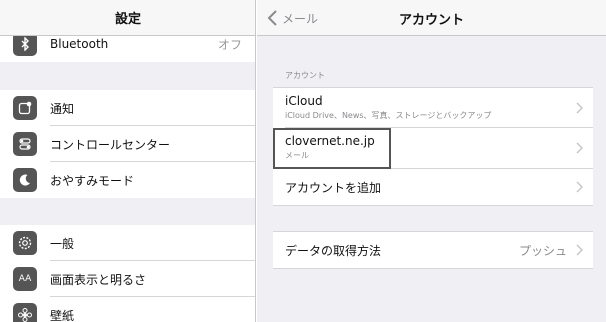 The image size is (606, 322). I want to click on sidebar-item-label: 画面表示と明るさ, so click(98, 279).